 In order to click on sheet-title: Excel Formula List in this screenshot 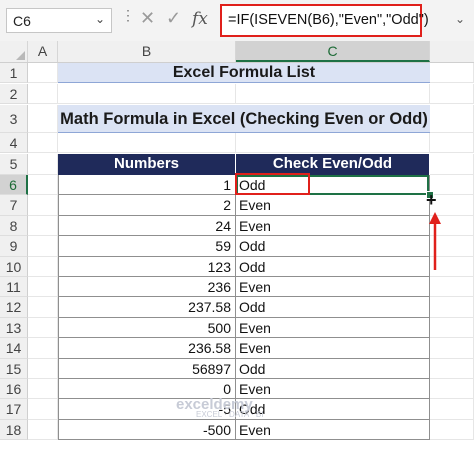, I will do `click(244, 73)`.